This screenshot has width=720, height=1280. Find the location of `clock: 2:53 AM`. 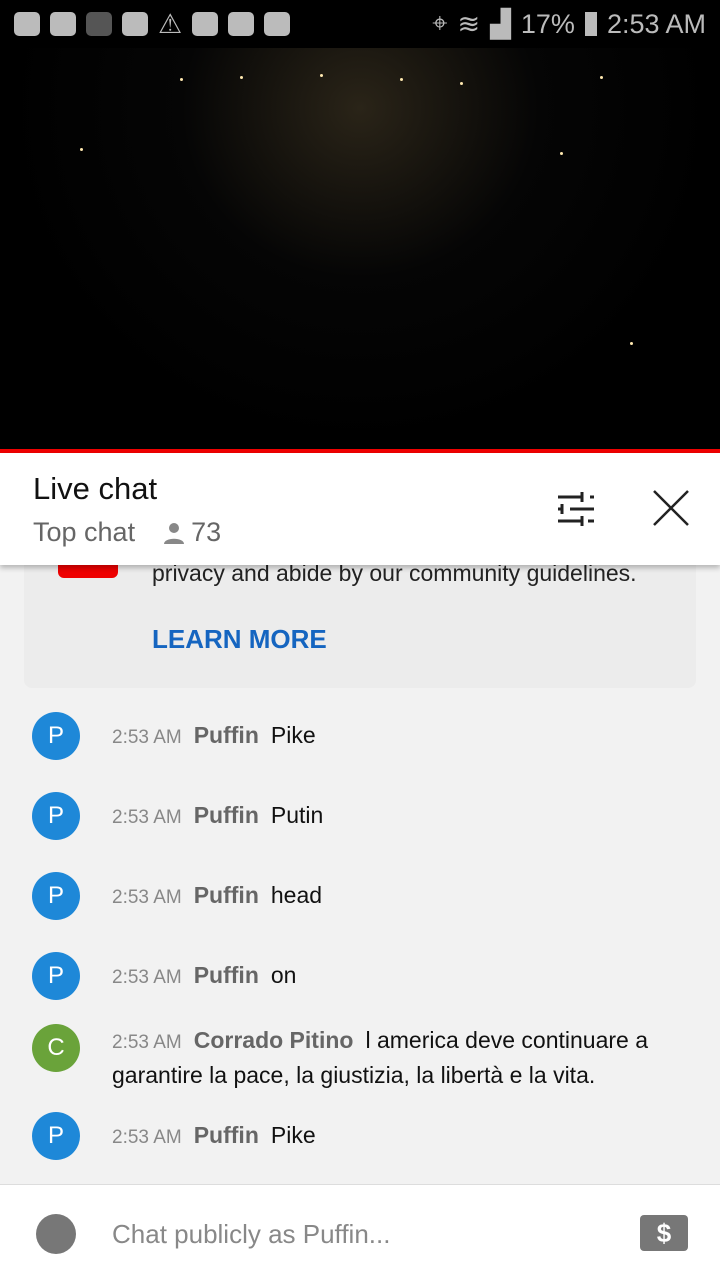

clock: 2:53 AM is located at coordinates (656, 23).